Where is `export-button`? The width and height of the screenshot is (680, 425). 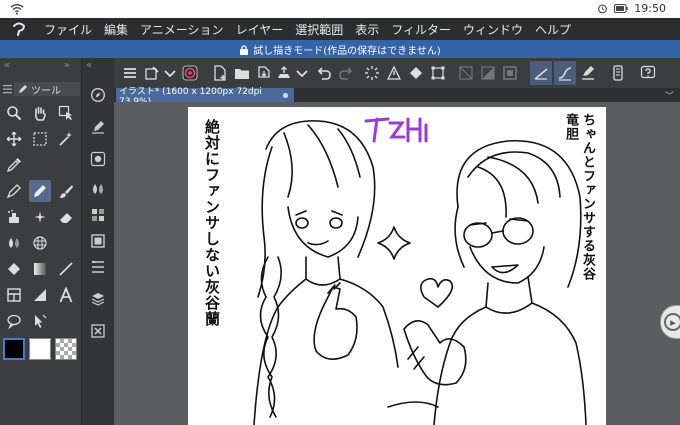
export-button is located at coordinates (284, 73).